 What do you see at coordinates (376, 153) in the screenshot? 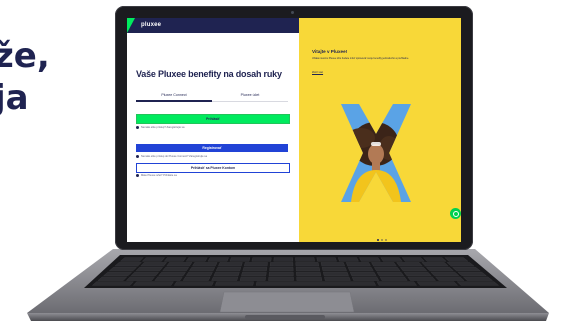
I see `promo-photo` at bounding box center [376, 153].